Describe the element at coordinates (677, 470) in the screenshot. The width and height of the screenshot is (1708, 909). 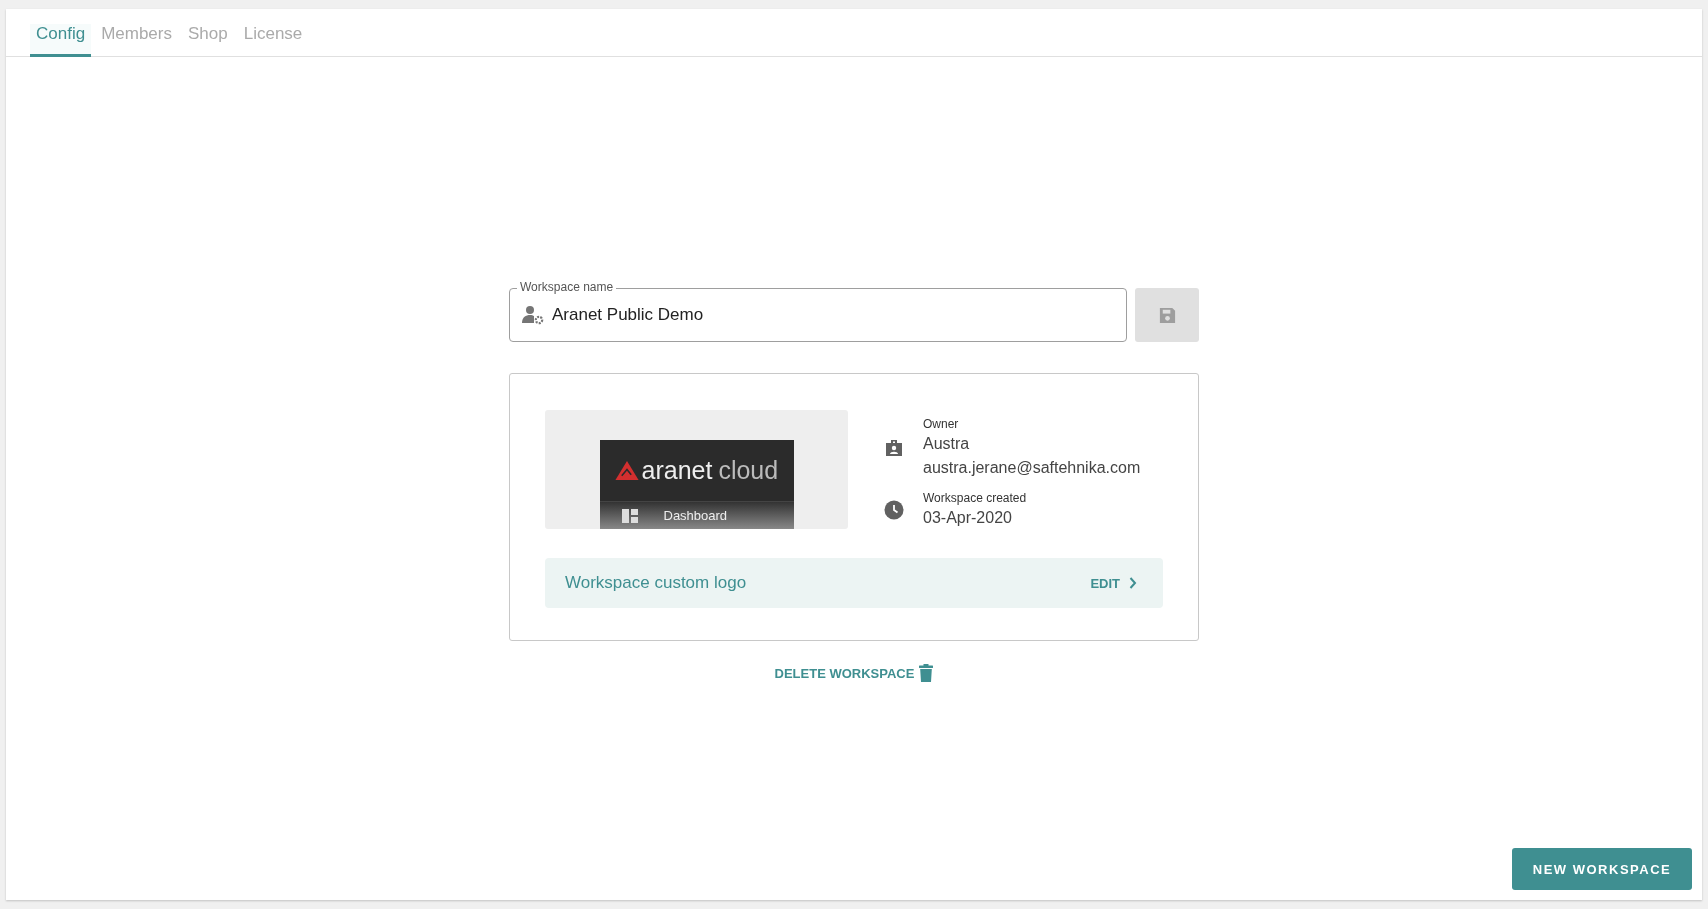
I see `brand-name: aranet` at that location.